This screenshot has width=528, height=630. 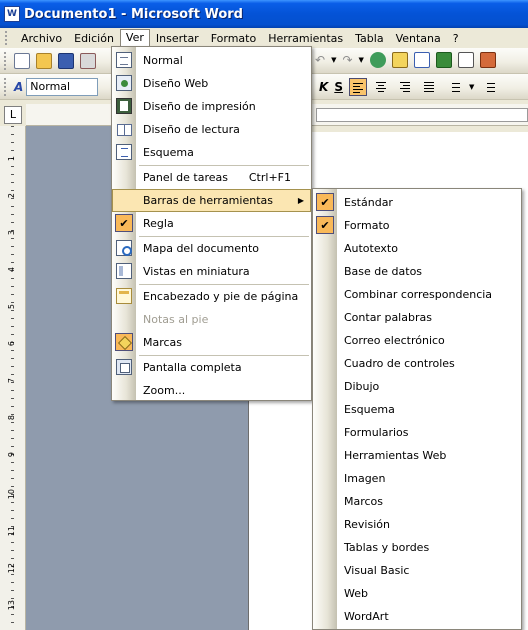 I want to click on menu-ver: Ver, so click(x=134, y=38).